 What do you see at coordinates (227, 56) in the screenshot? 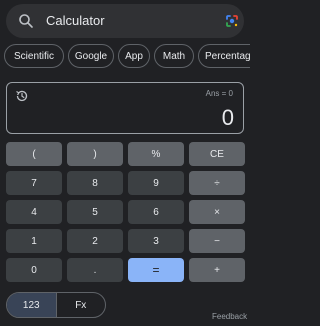
I see `chip-label: Percentage` at bounding box center [227, 56].